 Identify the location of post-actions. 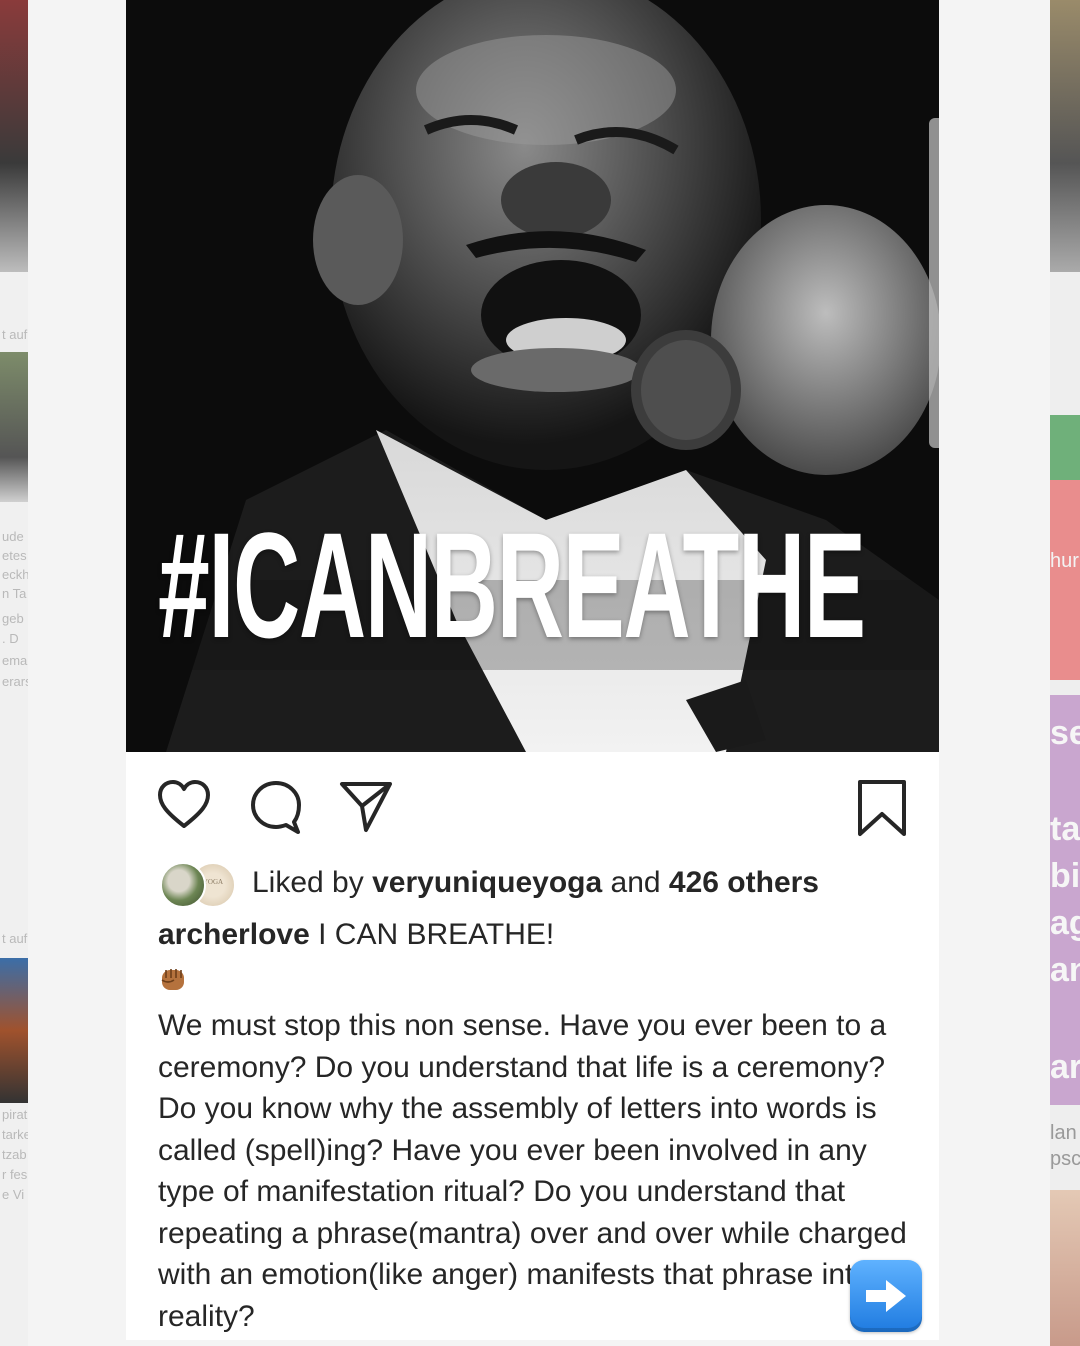
(532, 805).